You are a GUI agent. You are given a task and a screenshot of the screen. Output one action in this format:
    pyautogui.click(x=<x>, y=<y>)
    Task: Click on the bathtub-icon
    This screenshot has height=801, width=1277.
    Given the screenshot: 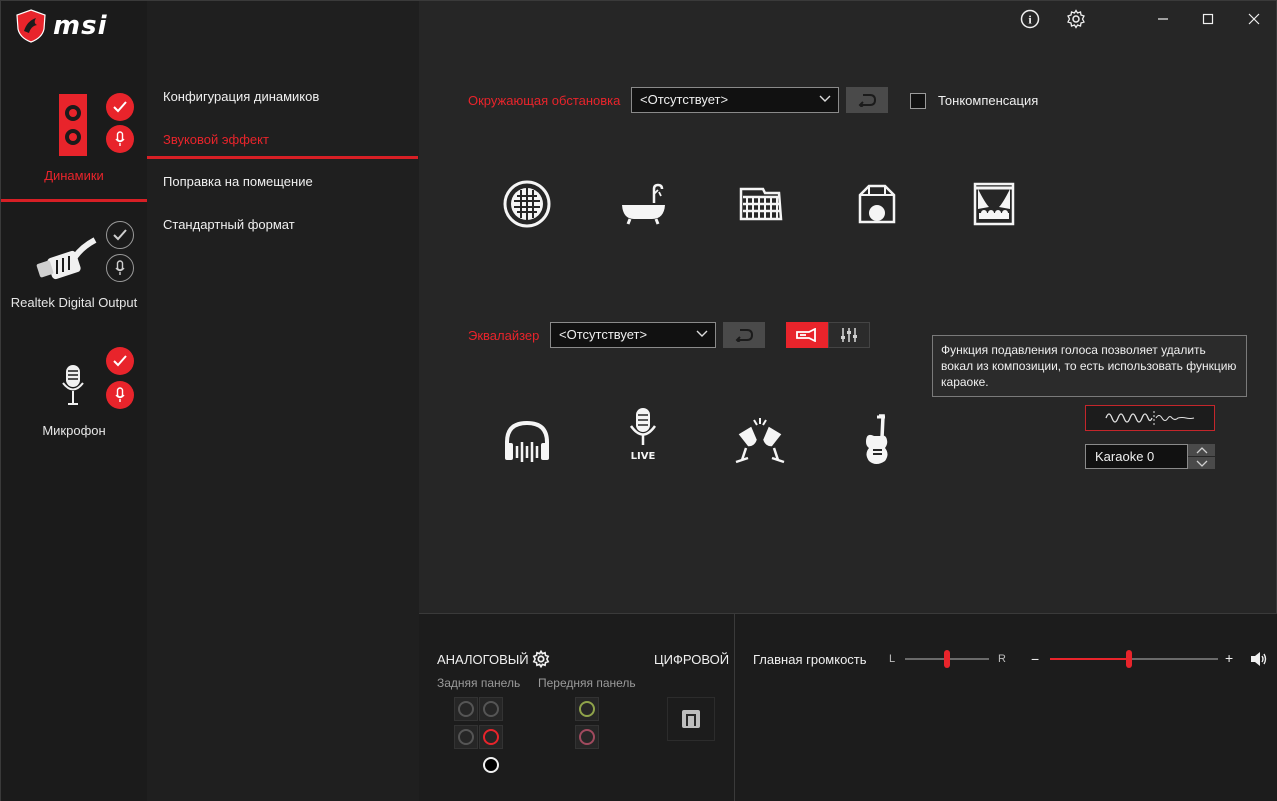 What is the action you would take?
    pyautogui.click(x=643, y=204)
    